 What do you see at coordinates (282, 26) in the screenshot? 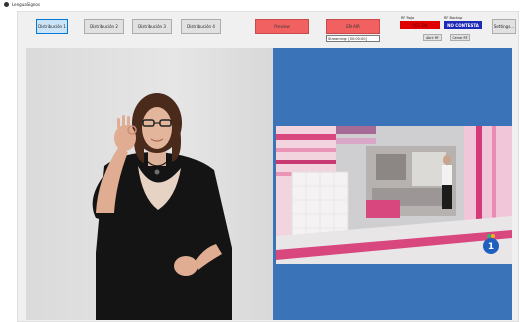
I see `preview-button: Preview` at bounding box center [282, 26].